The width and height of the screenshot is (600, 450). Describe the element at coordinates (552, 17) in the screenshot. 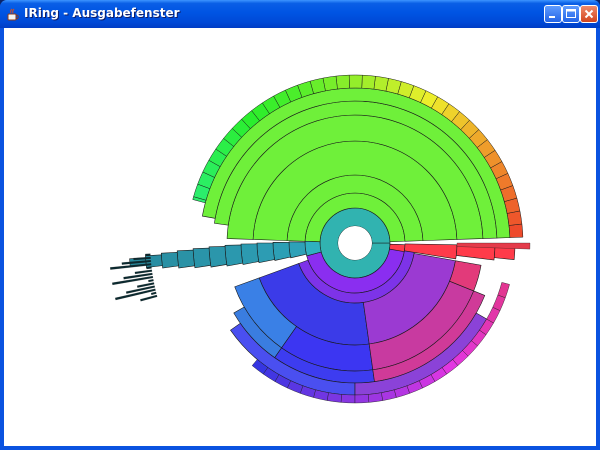

I see `minimize-icon` at that location.